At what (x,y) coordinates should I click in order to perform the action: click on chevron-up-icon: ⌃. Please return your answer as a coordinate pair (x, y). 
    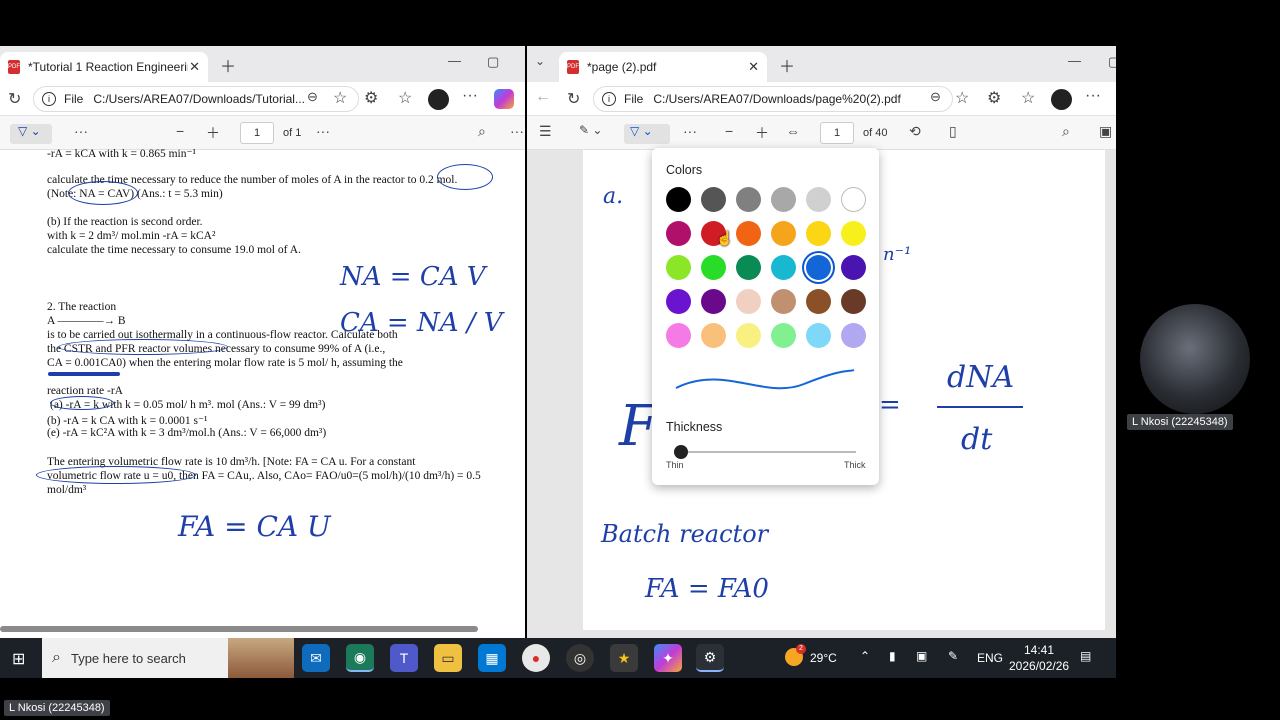
    Looking at the image, I should click on (865, 656).